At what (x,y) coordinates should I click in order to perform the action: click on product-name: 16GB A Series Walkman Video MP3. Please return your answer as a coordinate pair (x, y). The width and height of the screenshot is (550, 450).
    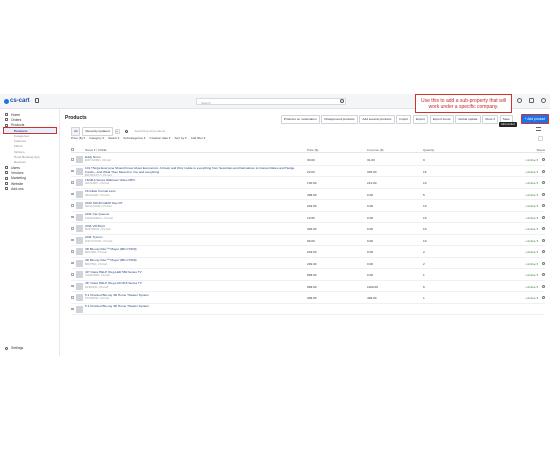
    Looking at the image, I should click on (110, 180).